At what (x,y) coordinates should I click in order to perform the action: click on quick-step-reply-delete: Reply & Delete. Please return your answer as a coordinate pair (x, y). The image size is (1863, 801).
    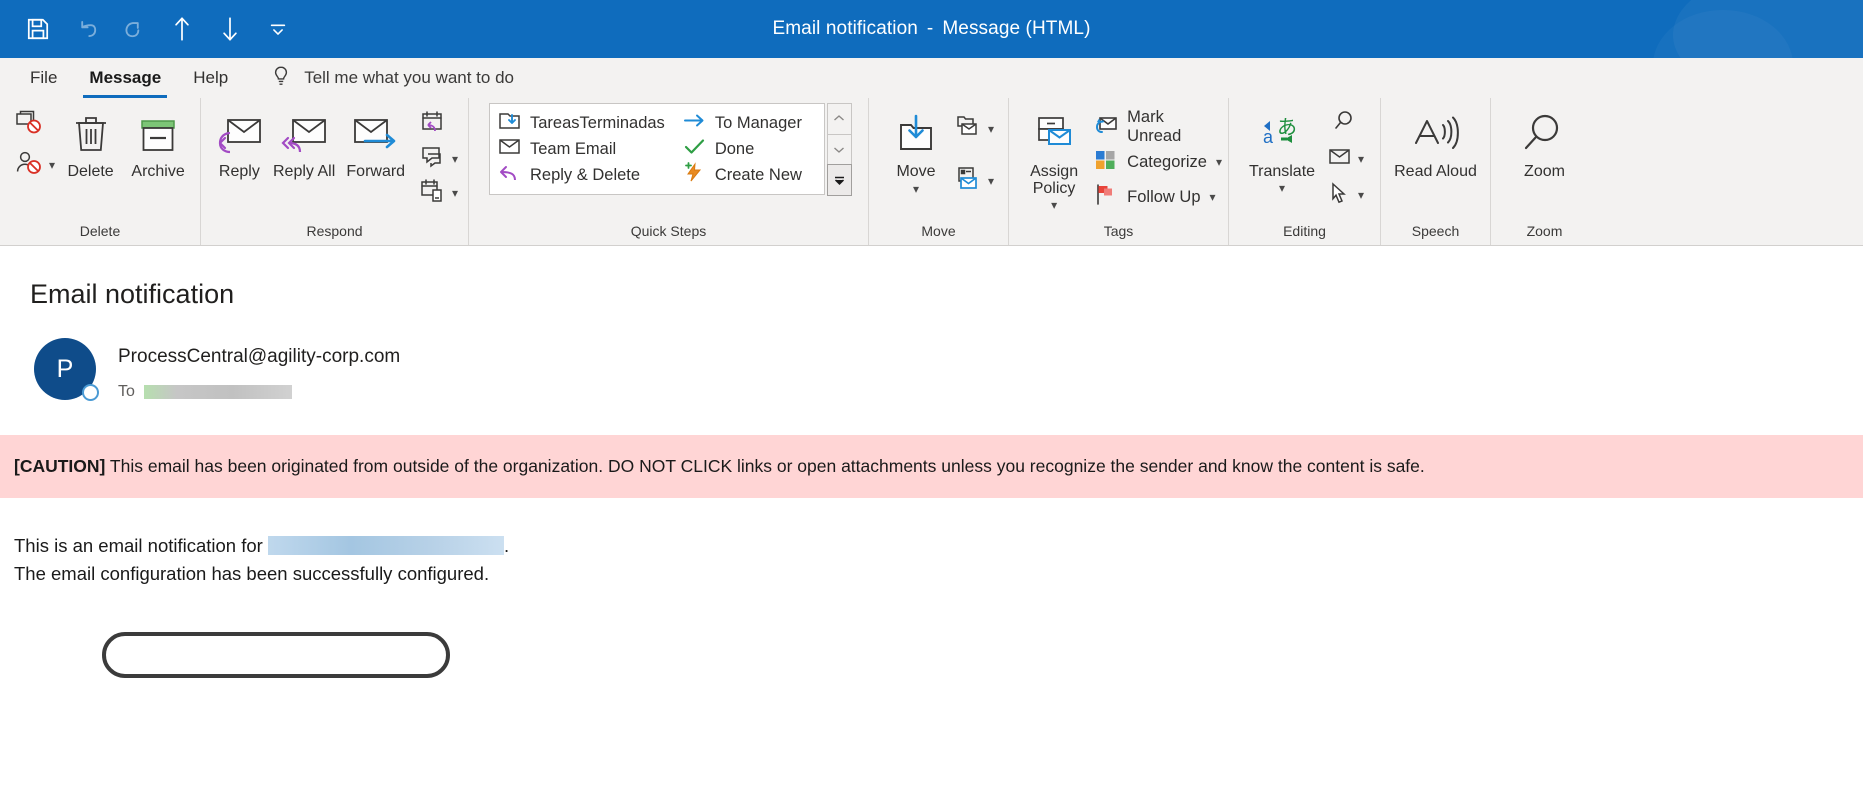
    Looking at the image, I should click on (590, 175).